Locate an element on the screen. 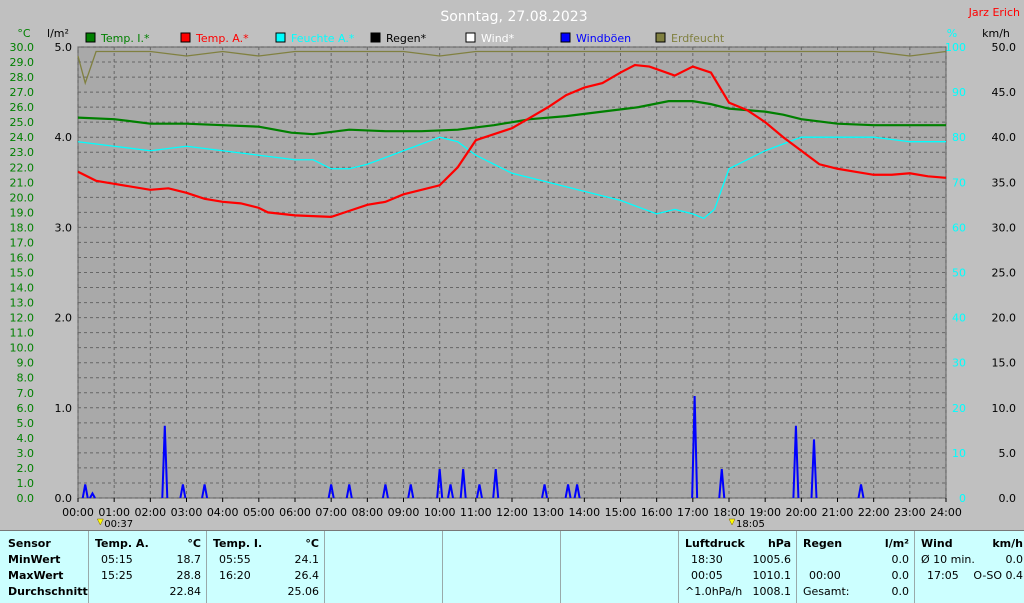  temp-tick-label: 28.0 is located at coordinates (22, 77).